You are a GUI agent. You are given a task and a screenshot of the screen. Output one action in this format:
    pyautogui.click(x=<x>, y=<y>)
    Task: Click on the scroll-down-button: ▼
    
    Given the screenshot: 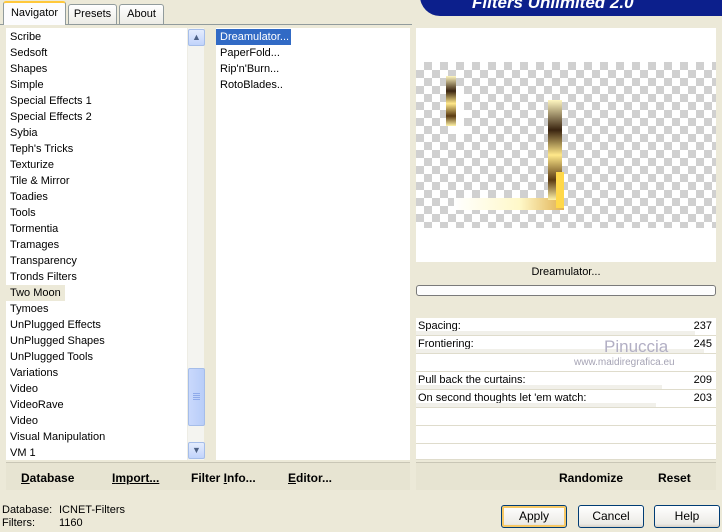 What is the action you would take?
    pyautogui.click(x=196, y=450)
    